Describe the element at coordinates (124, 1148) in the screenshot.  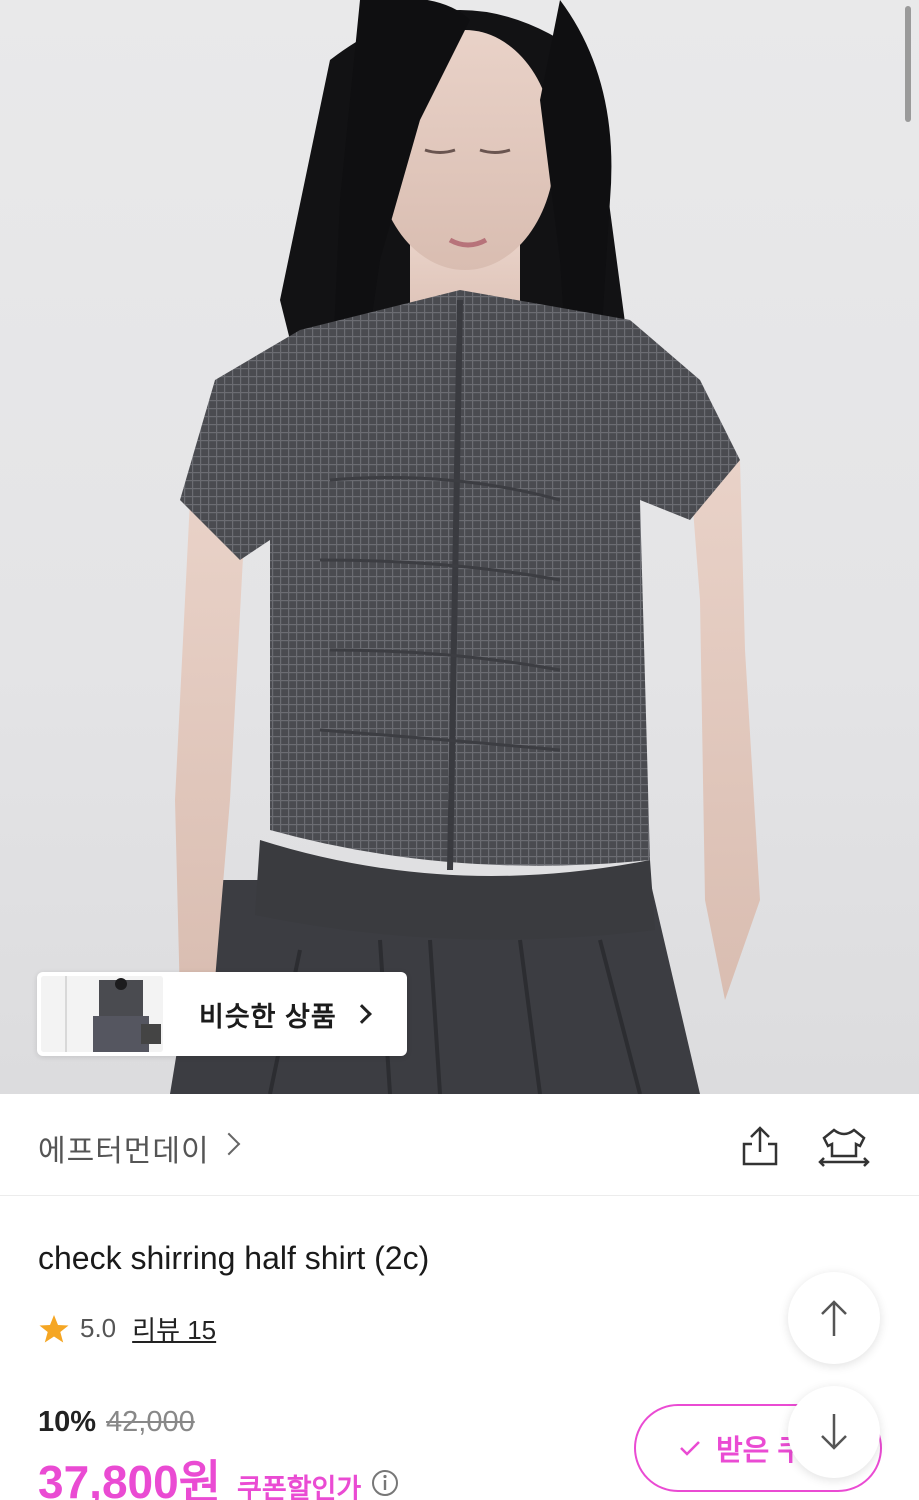
I see `brand-name-link: 에프터먼데이` at that location.